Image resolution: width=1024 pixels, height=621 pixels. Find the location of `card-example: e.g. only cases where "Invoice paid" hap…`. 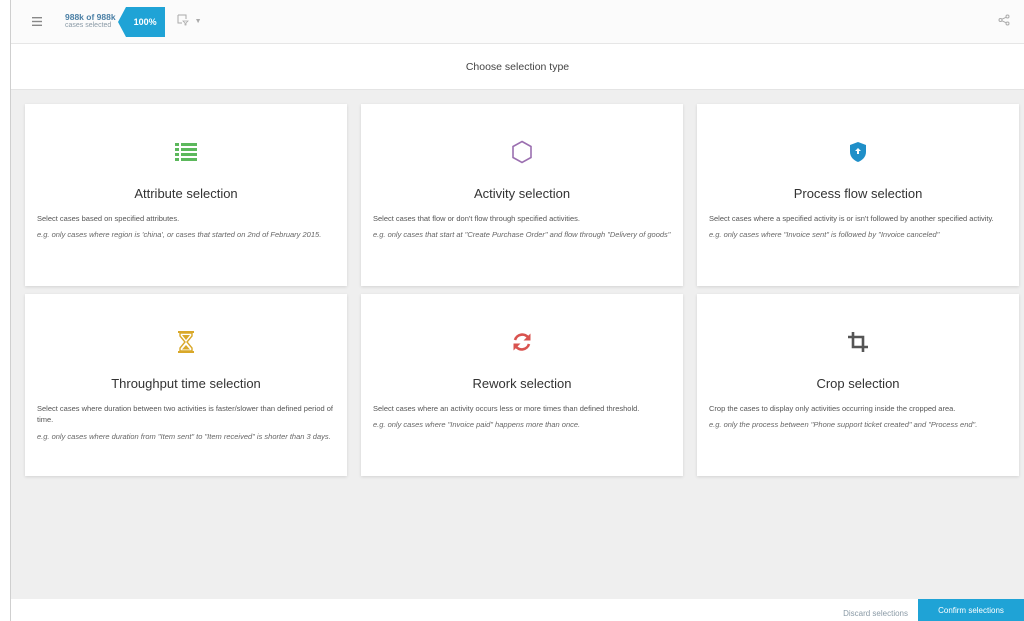

card-example: e.g. only cases where "Invoice paid" hap… is located at coordinates (477, 425).